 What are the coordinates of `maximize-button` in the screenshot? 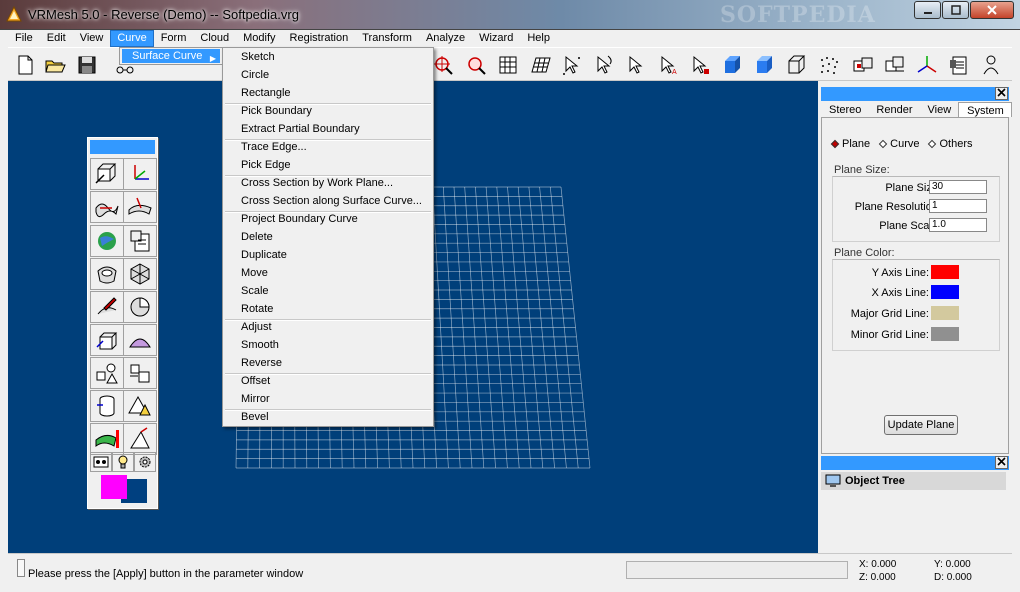 It's located at (955, 10).